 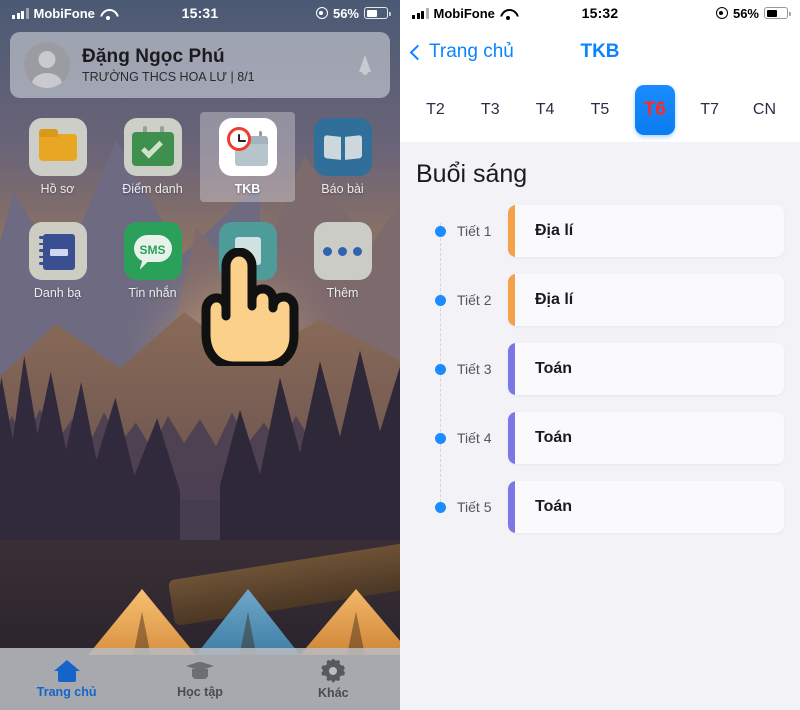 What do you see at coordinates (200, 671) in the screenshot?
I see `graduation-cap-icon` at bounding box center [200, 671].